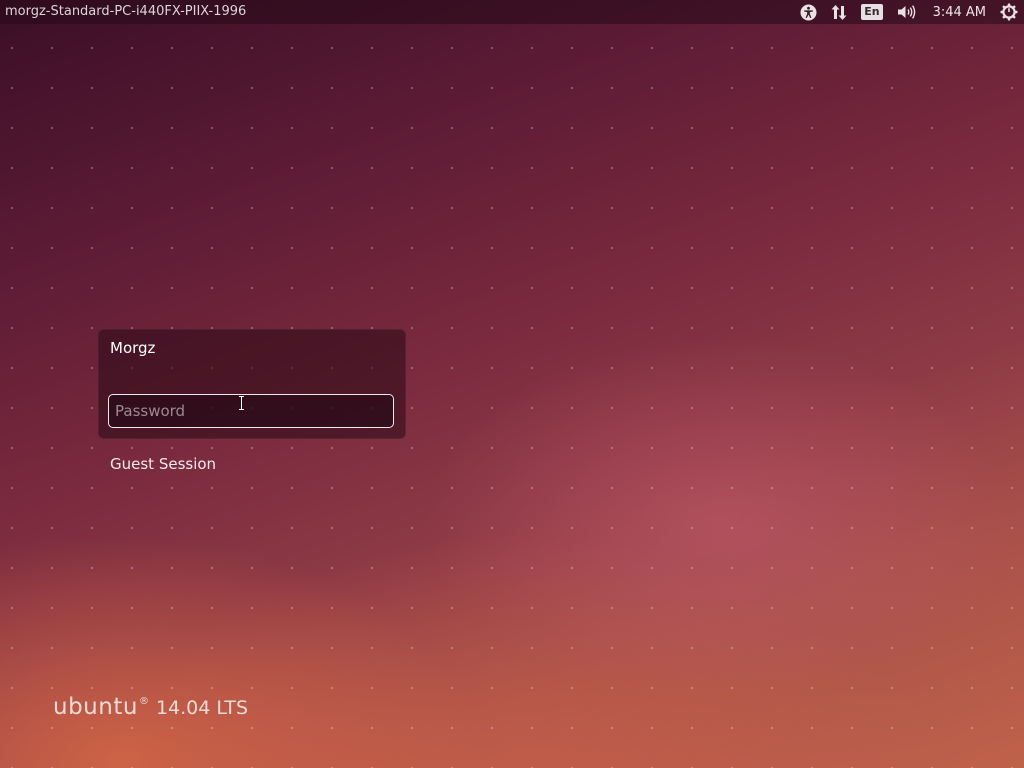  Describe the element at coordinates (132, 348) in the screenshot. I see `user-name-label: Morgz` at that location.